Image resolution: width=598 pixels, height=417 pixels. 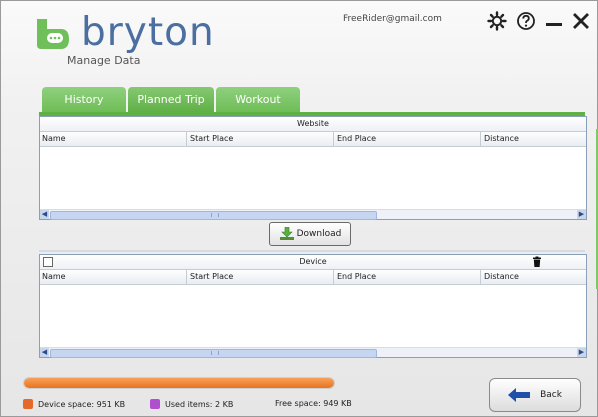 What do you see at coordinates (258, 99) in the screenshot?
I see `tab-workout: Workout` at bounding box center [258, 99].